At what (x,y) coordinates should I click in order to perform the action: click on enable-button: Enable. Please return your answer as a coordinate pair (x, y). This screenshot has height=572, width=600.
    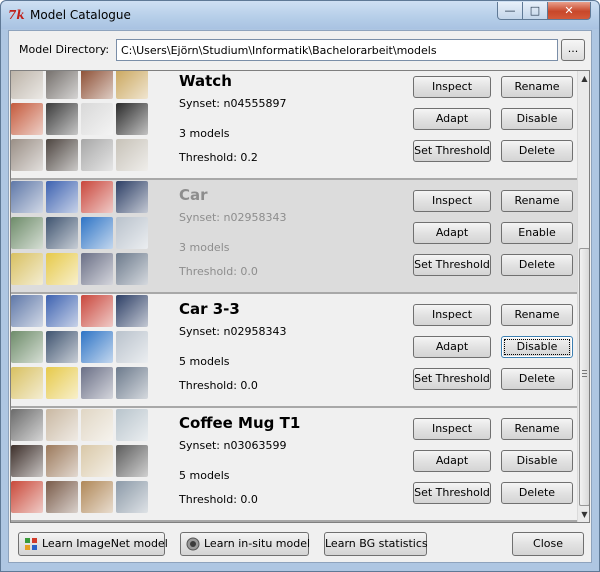
    Looking at the image, I should click on (537, 233).